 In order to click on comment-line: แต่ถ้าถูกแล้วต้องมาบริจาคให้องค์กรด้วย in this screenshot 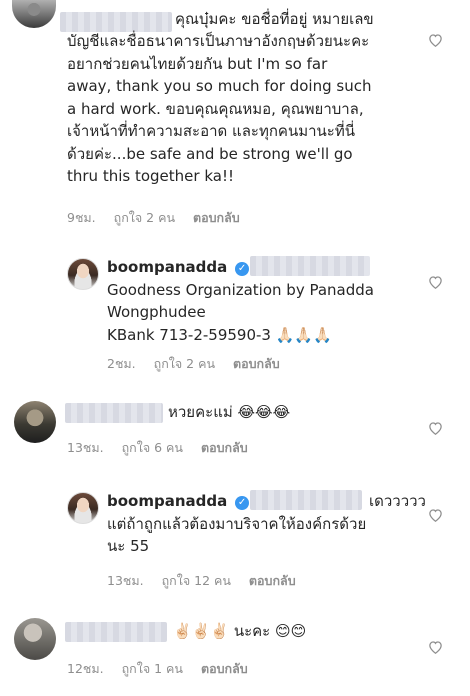, I will do `click(237, 523)`.